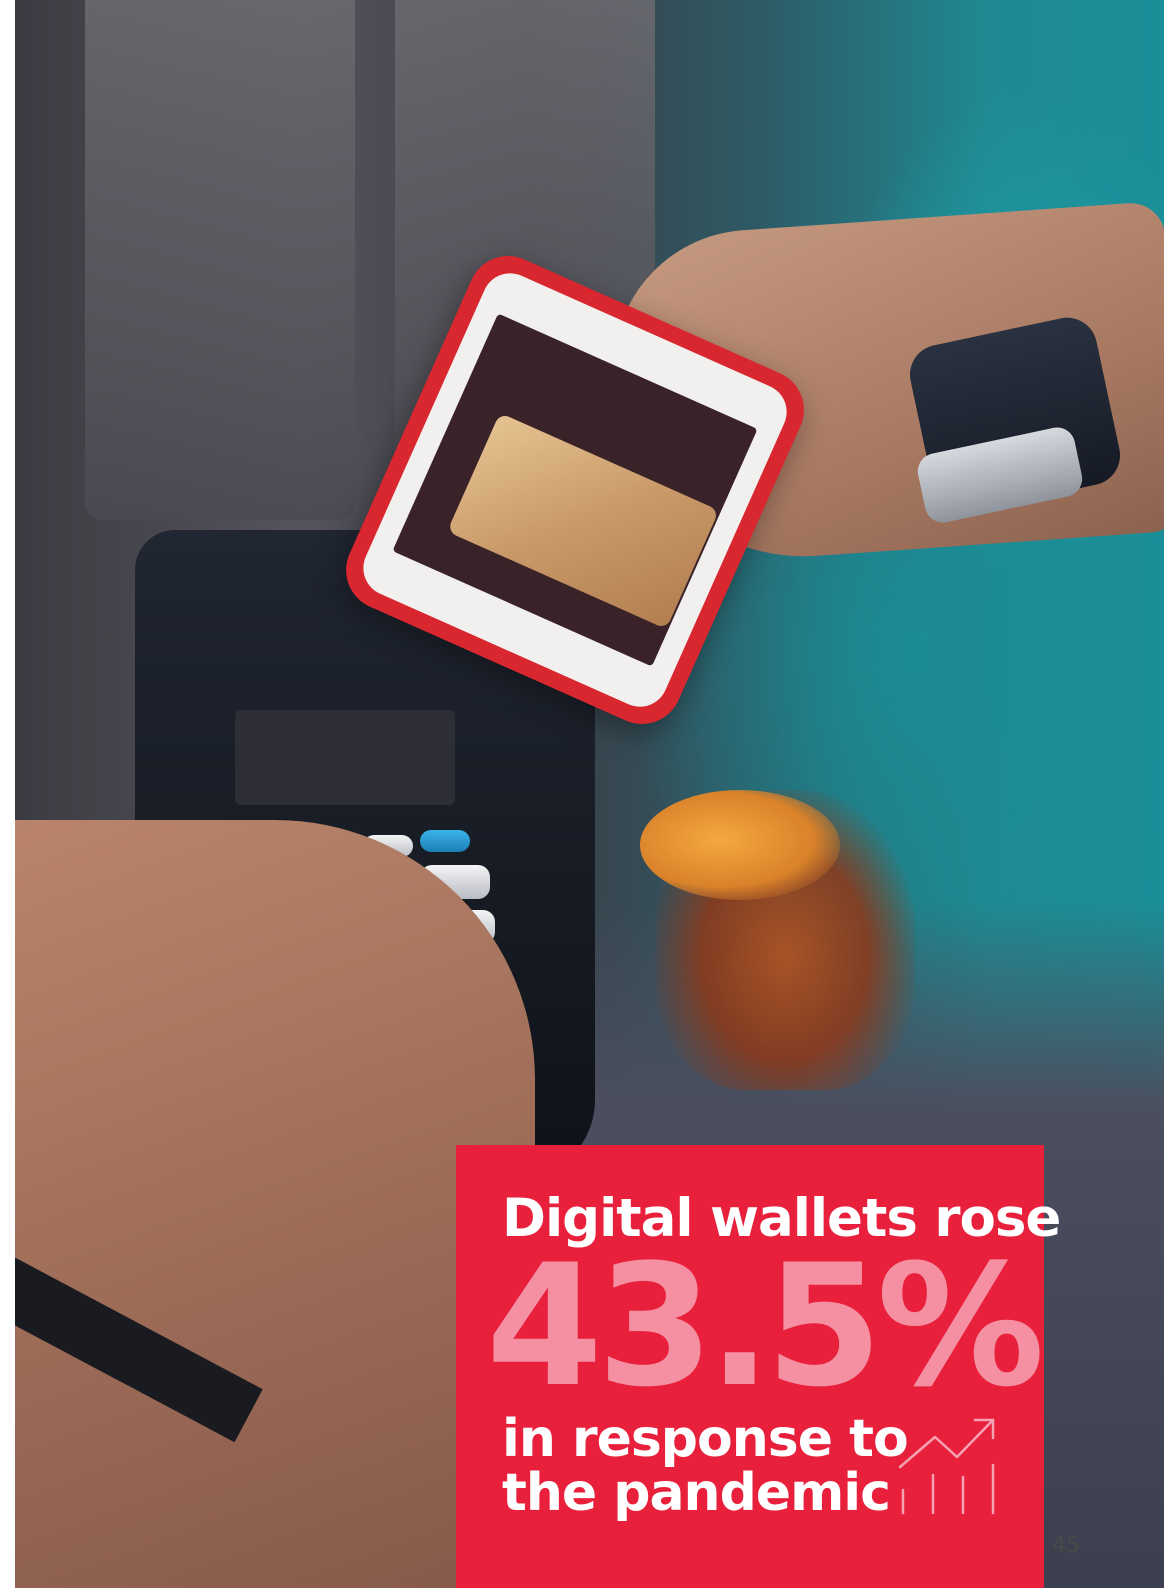 This screenshot has width=1164, height=1588. What do you see at coordinates (765, 1326) in the screenshot?
I see `callout-stat: 43.5%` at bounding box center [765, 1326].